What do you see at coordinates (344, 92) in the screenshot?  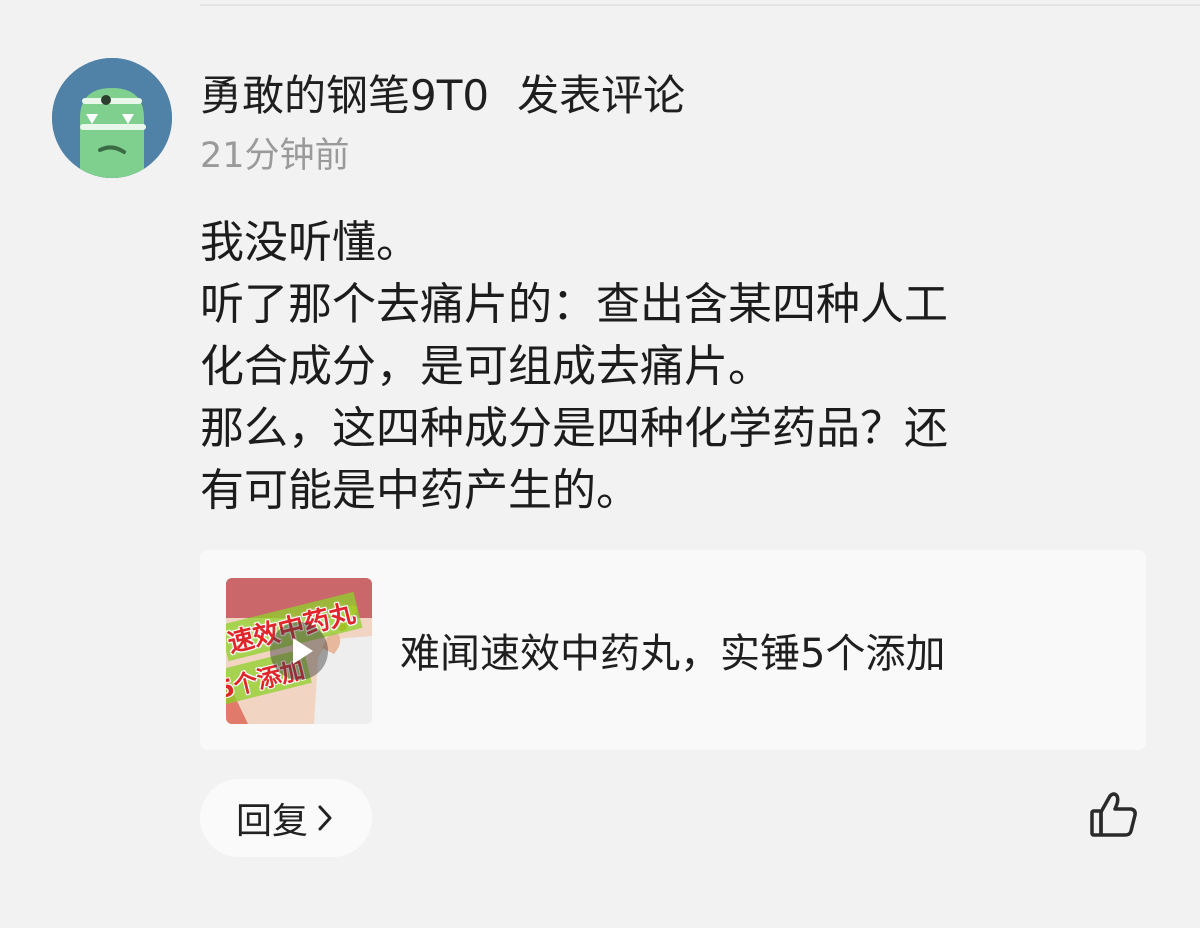 I see `username: 勇敢的钢笔9T0` at bounding box center [344, 92].